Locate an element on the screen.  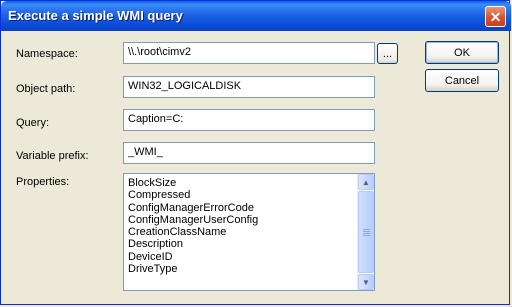
chevron-up-icon: ▲ is located at coordinates (366, 182).